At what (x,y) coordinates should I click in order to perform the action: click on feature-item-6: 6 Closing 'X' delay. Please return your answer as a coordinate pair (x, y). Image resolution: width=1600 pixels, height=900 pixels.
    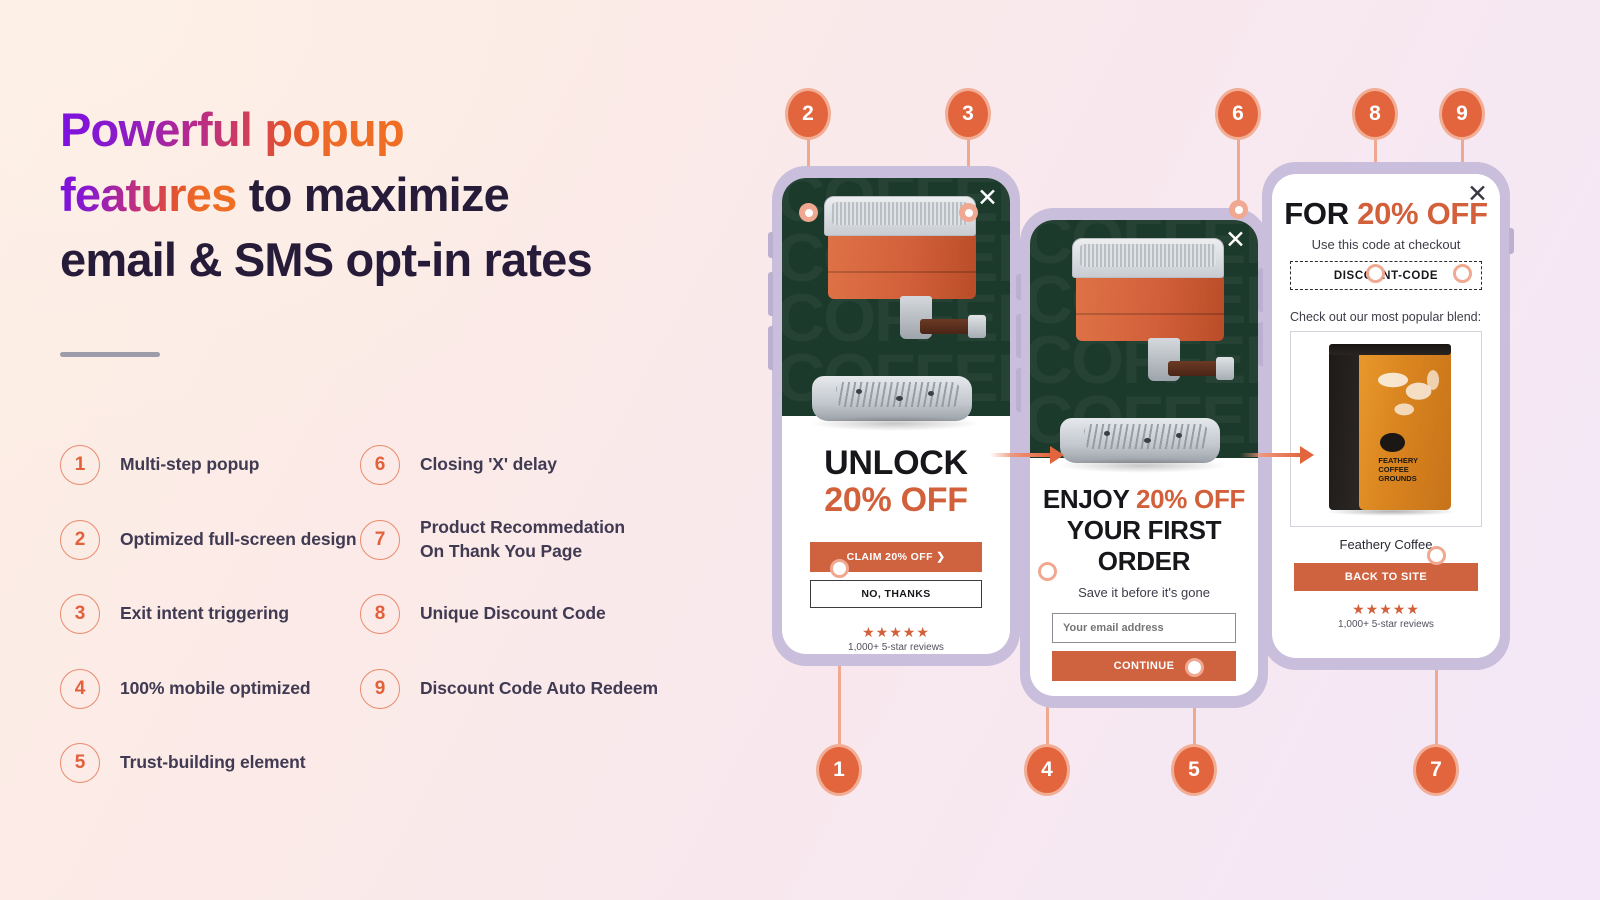
    Looking at the image, I should click on (525, 465).